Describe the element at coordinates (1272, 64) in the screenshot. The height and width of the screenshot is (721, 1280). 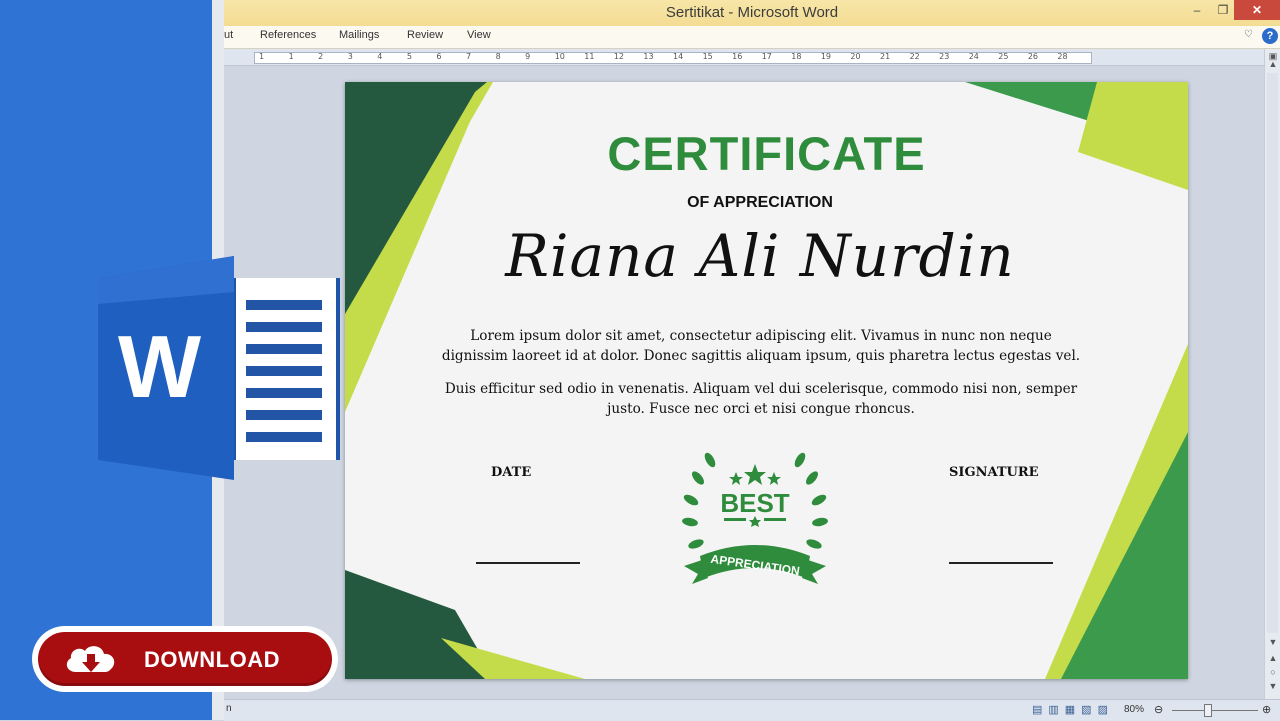
I see `scroll-up-icon: ▲` at that location.